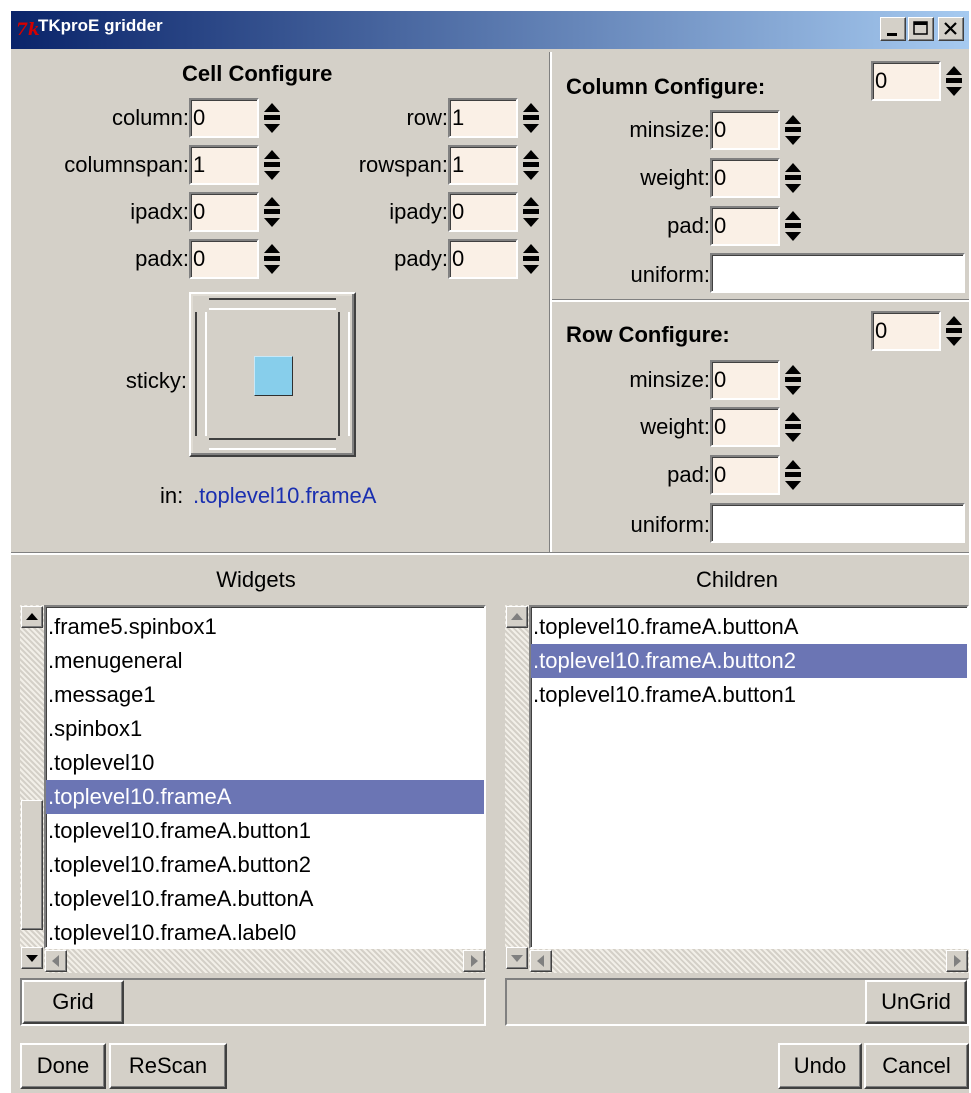 This screenshot has height=1093, width=971. What do you see at coordinates (745, 475) in the screenshot?
I see `row-pad-spinbox: 0` at bounding box center [745, 475].